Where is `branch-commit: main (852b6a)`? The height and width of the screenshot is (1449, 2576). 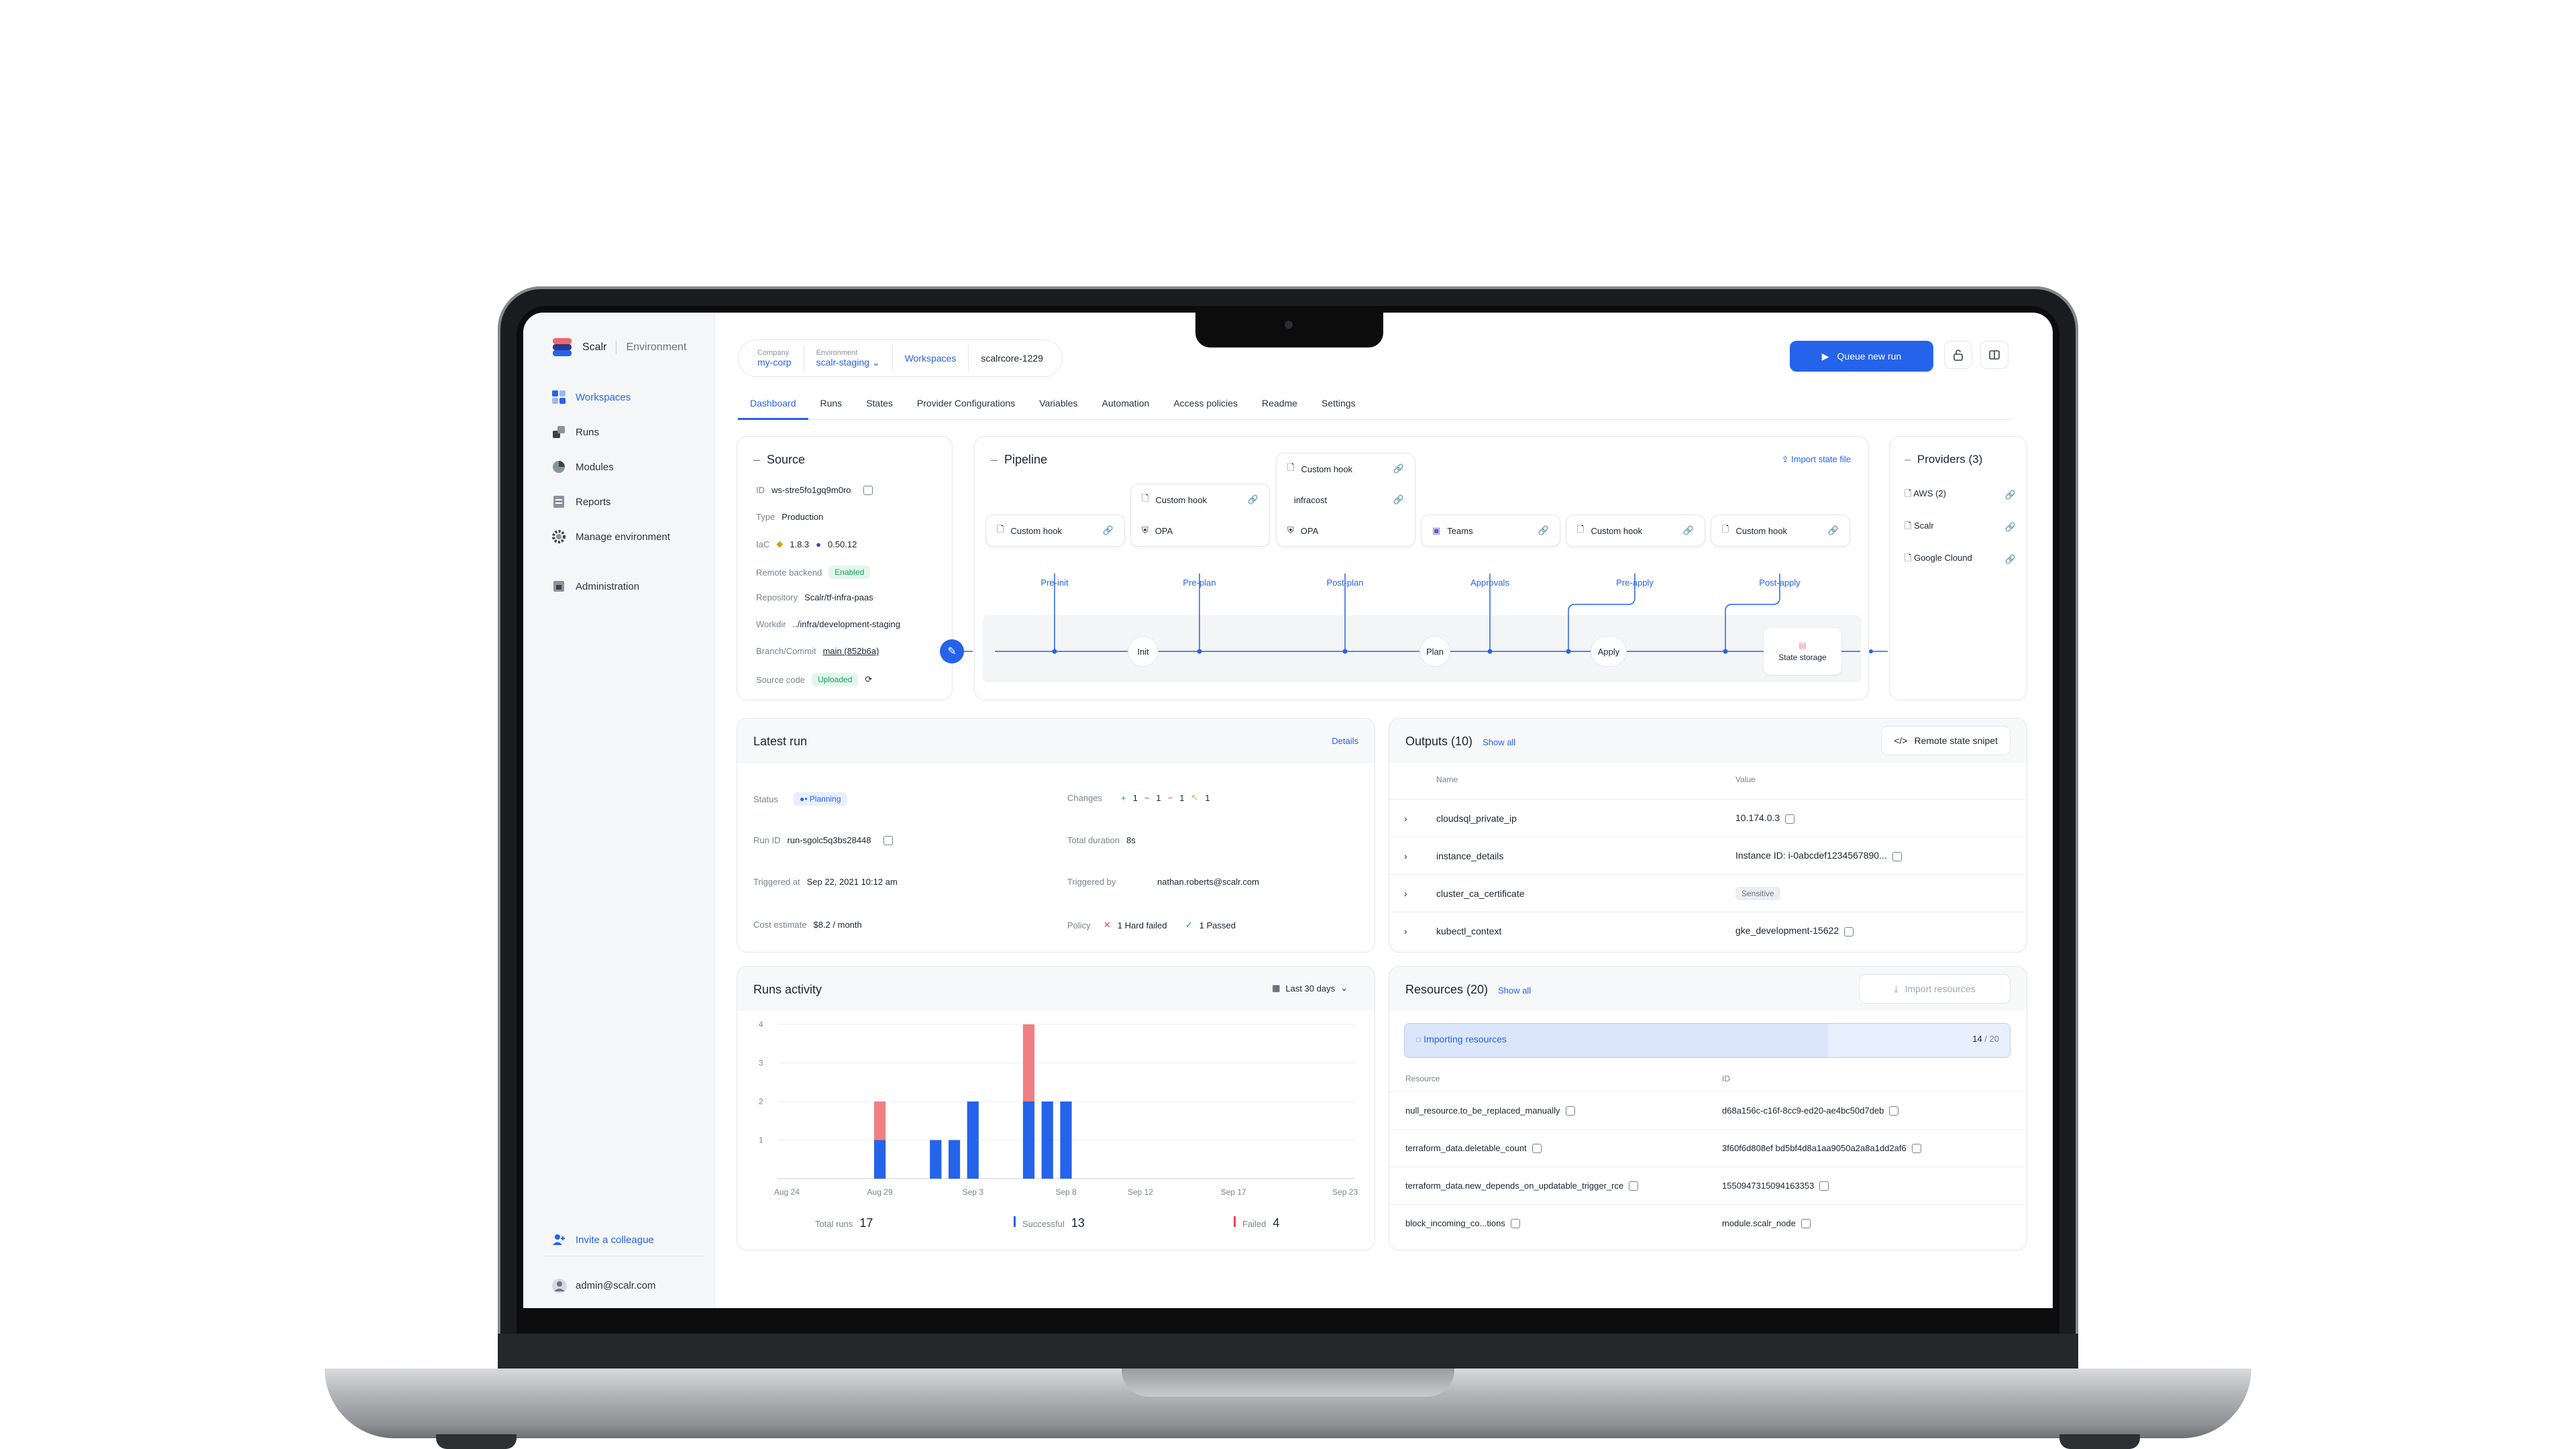
branch-commit: main (852b6a) is located at coordinates (851, 651).